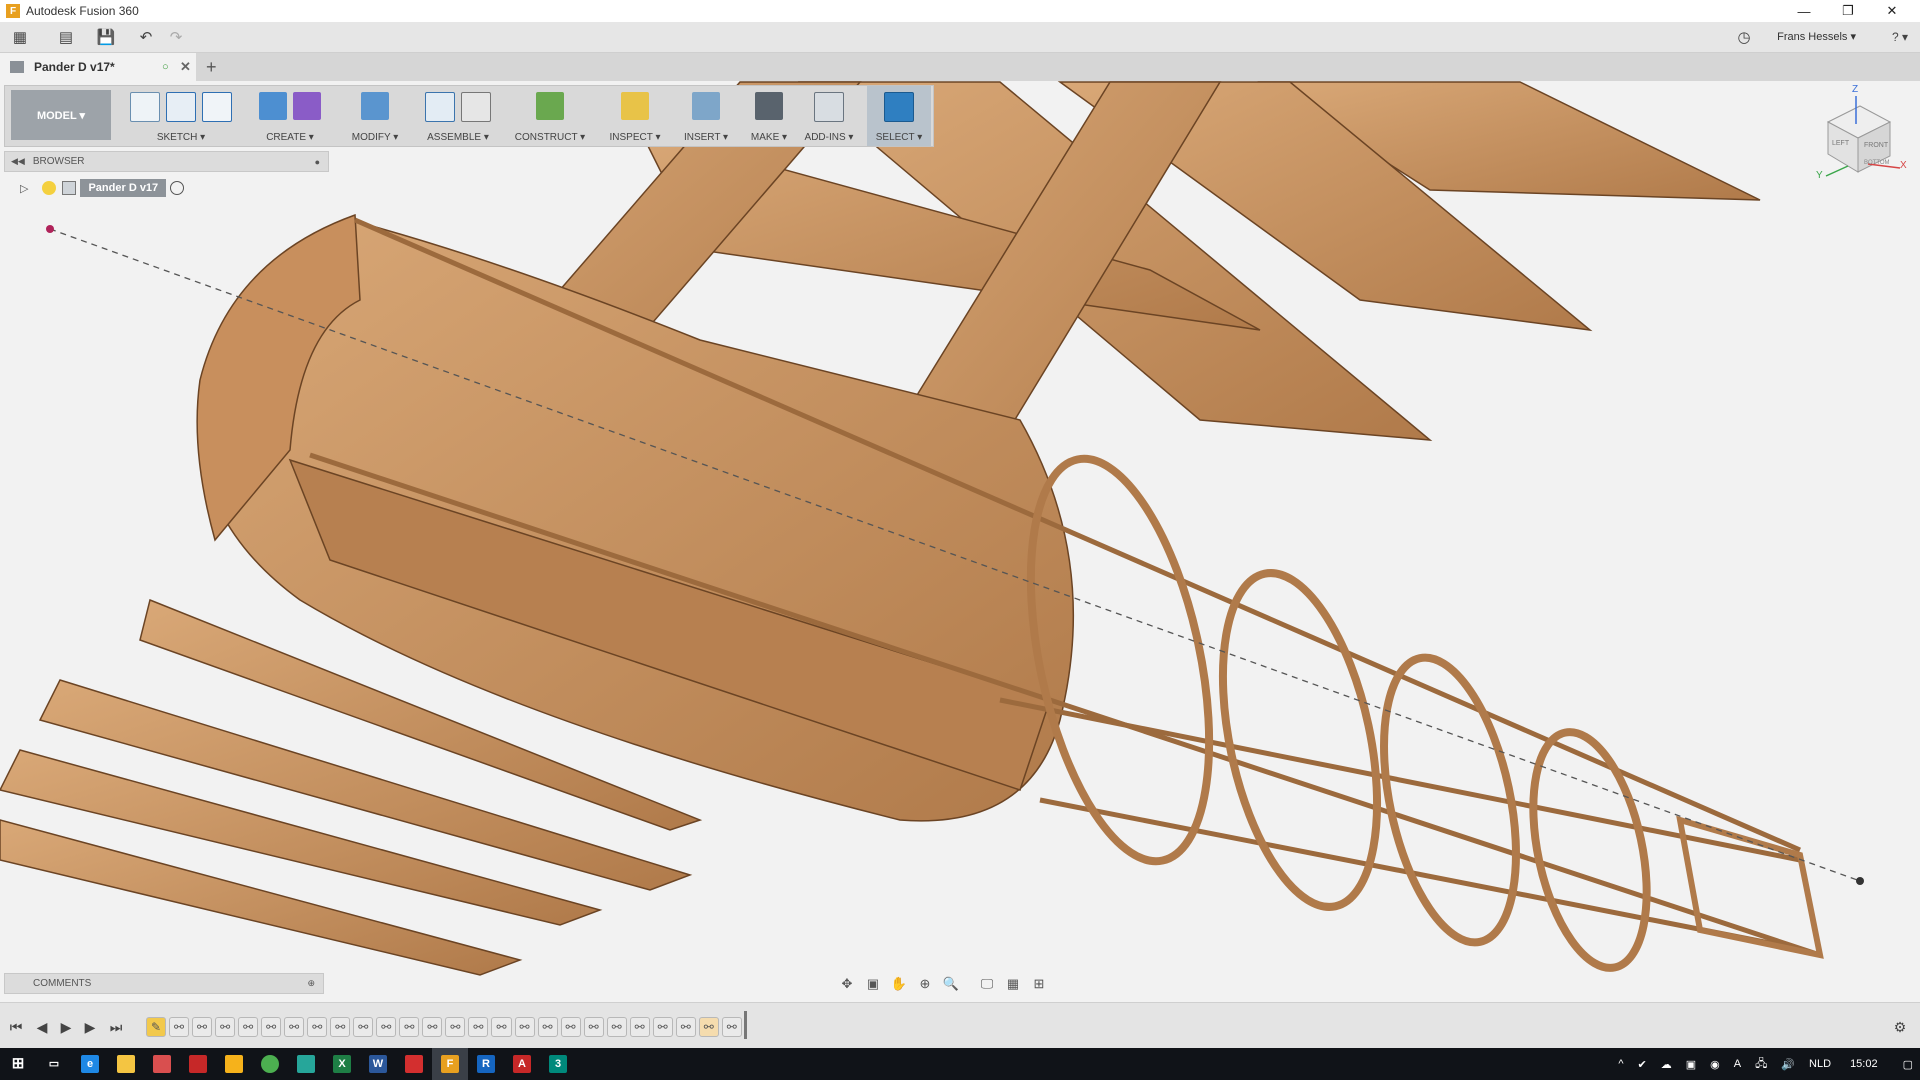 Image resolution: width=1920 pixels, height=1080 pixels. Describe the element at coordinates (1864, 1064) in the screenshot. I see `clock: 15:02` at that location.